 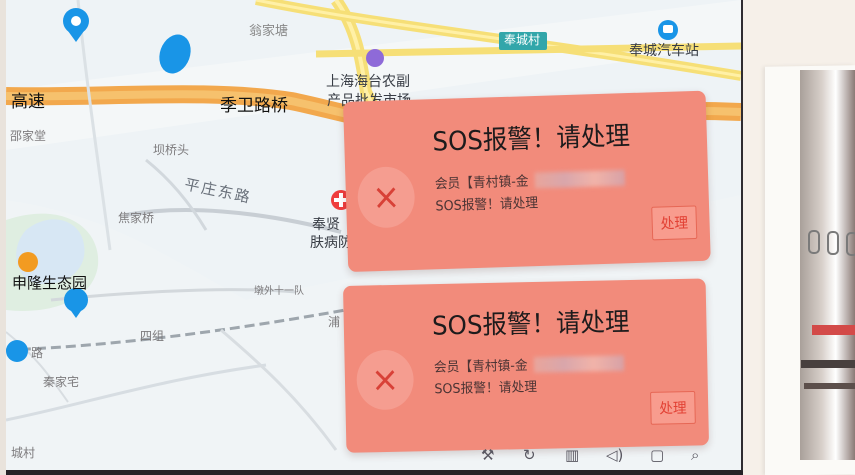 I want to click on window-icon: ▢, so click(x=657, y=455).